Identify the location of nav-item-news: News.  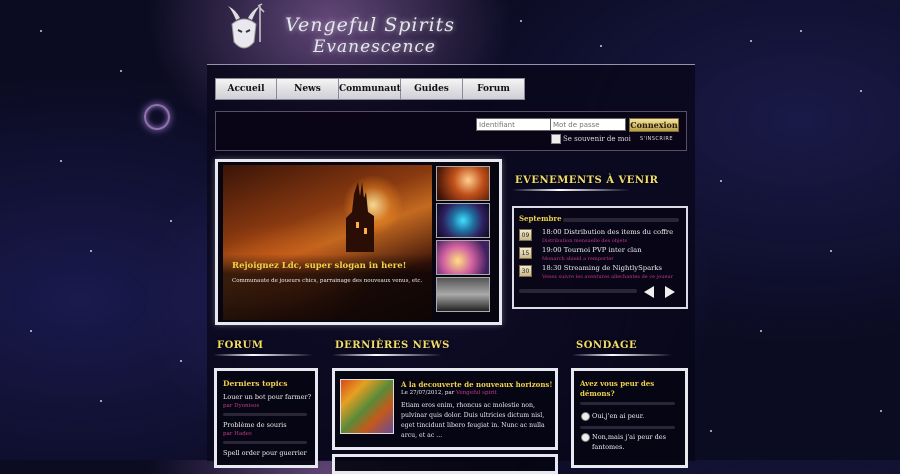
(308, 89).